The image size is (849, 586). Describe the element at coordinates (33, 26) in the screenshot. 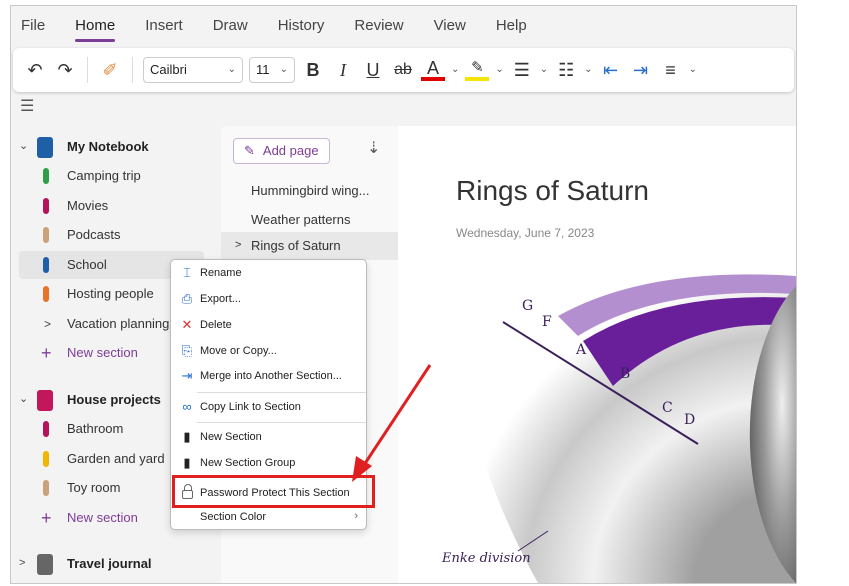

I see `tab-file: File` at that location.